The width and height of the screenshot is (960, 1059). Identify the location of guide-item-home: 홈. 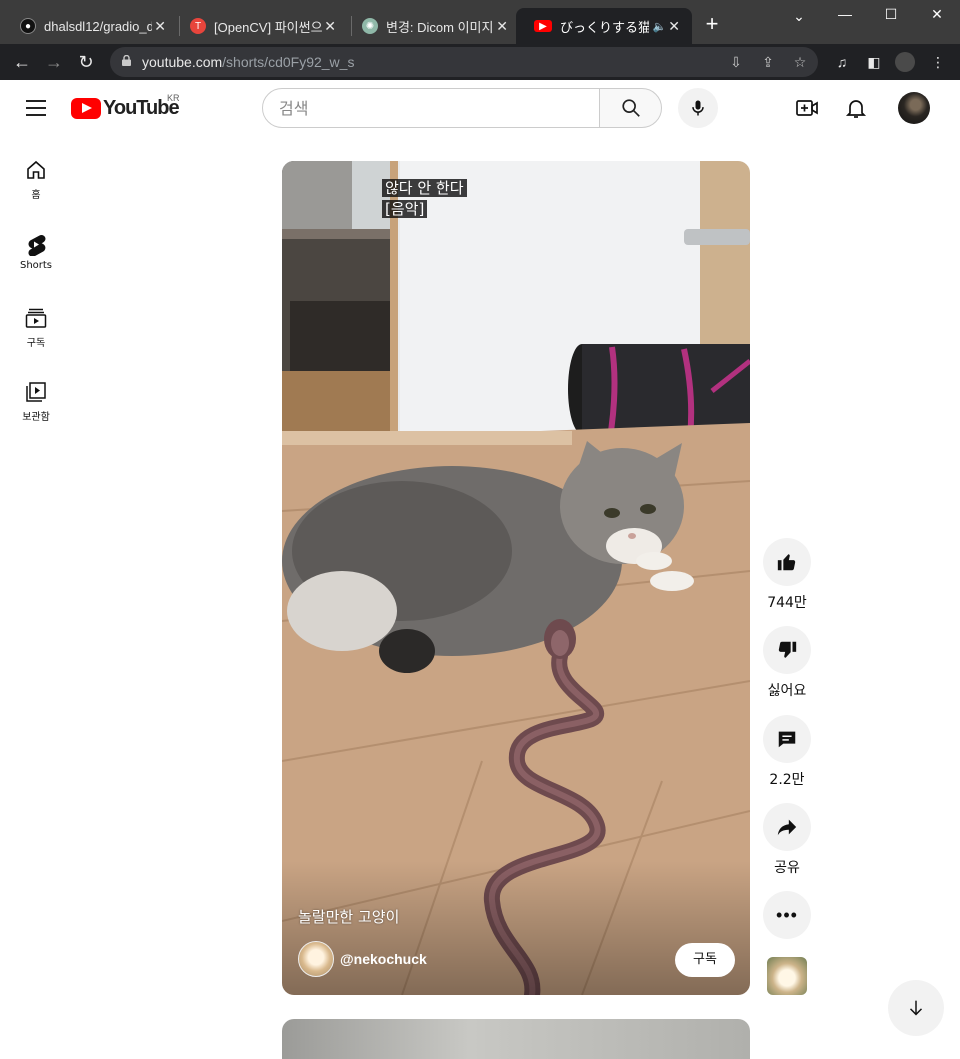
(36, 179).